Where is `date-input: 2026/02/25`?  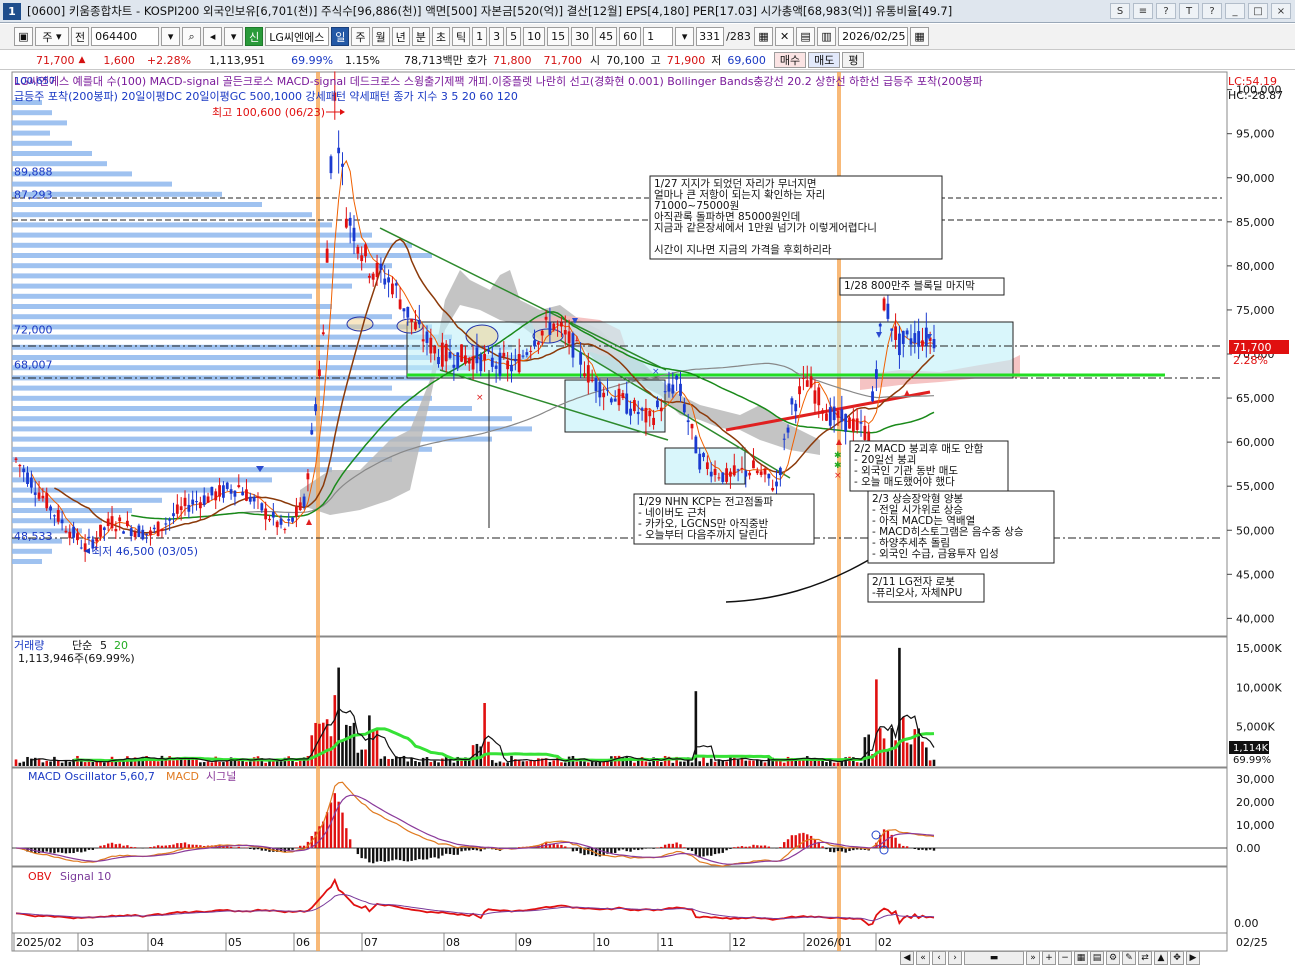 date-input: 2026/02/25 is located at coordinates (873, 36).